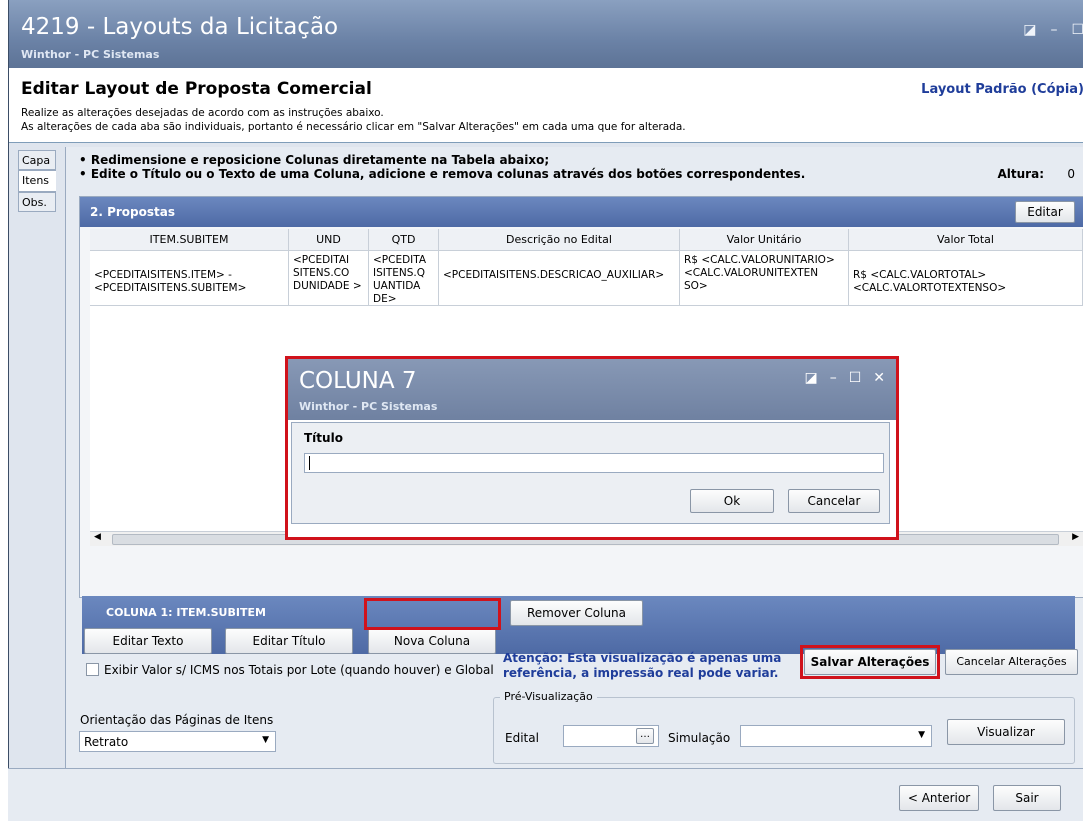 The width and height of the screenshot is (1083, 821). I want to click on highlight-save-changes, so click(870, 662).